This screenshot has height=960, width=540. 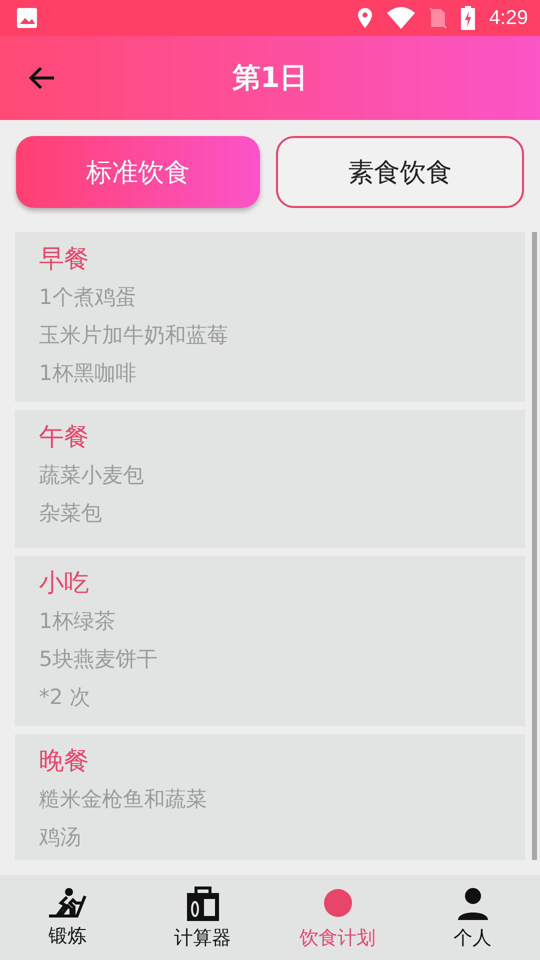 I want to click on battery-icon, so click(x=468, y=18).